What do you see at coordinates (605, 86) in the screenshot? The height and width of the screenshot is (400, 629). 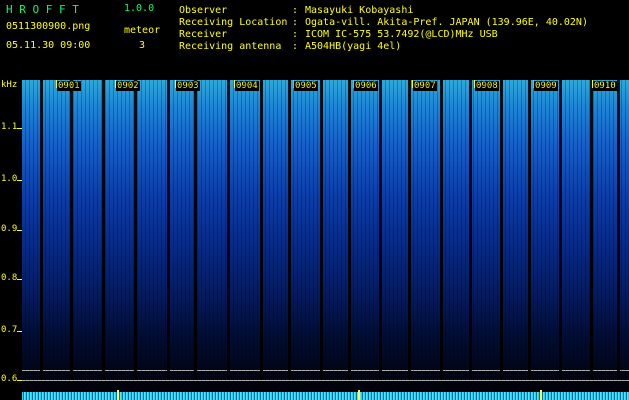 I see `minute-label-0910: 0910` at bounding box center [605, 86].